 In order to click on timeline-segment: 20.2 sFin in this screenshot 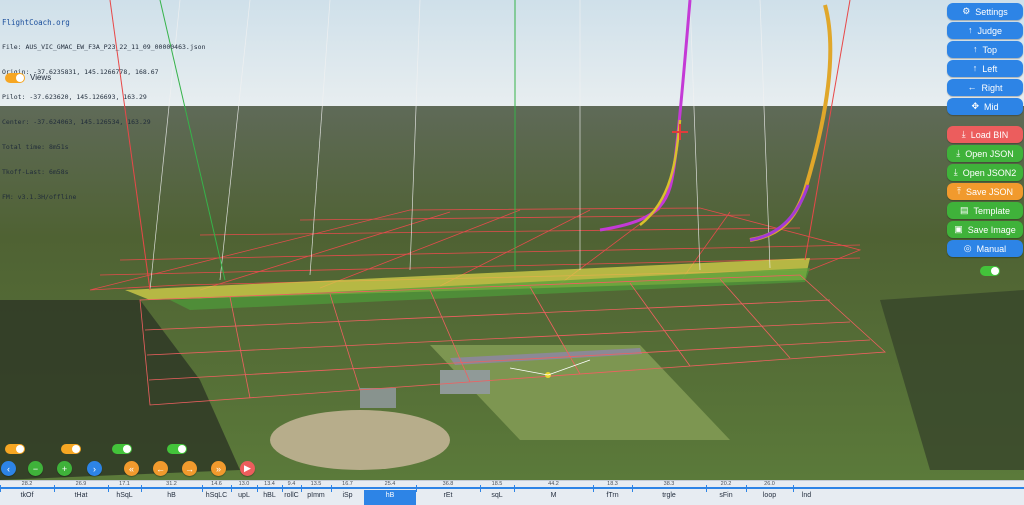, I will do `click(726, 493)`.